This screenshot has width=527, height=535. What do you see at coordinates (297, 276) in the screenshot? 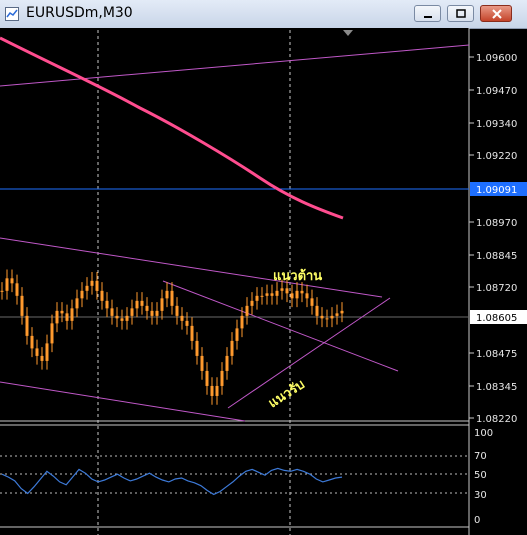
I see `resistance-annotation: แนวต้าน` at bounding box center [297, 276].